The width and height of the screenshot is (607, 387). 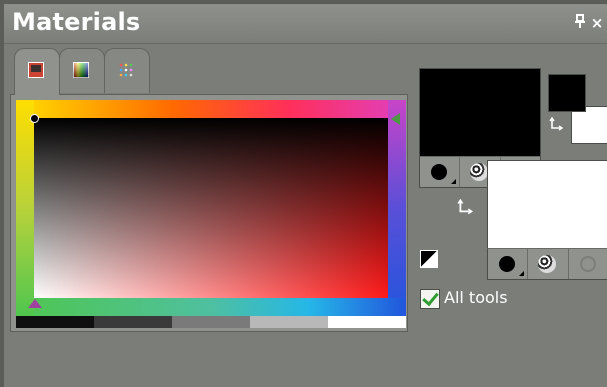 What do you see at coordinates (480, 113) in the screenshot?
I see `foreground-swatch` at bounding box center [480, 113].